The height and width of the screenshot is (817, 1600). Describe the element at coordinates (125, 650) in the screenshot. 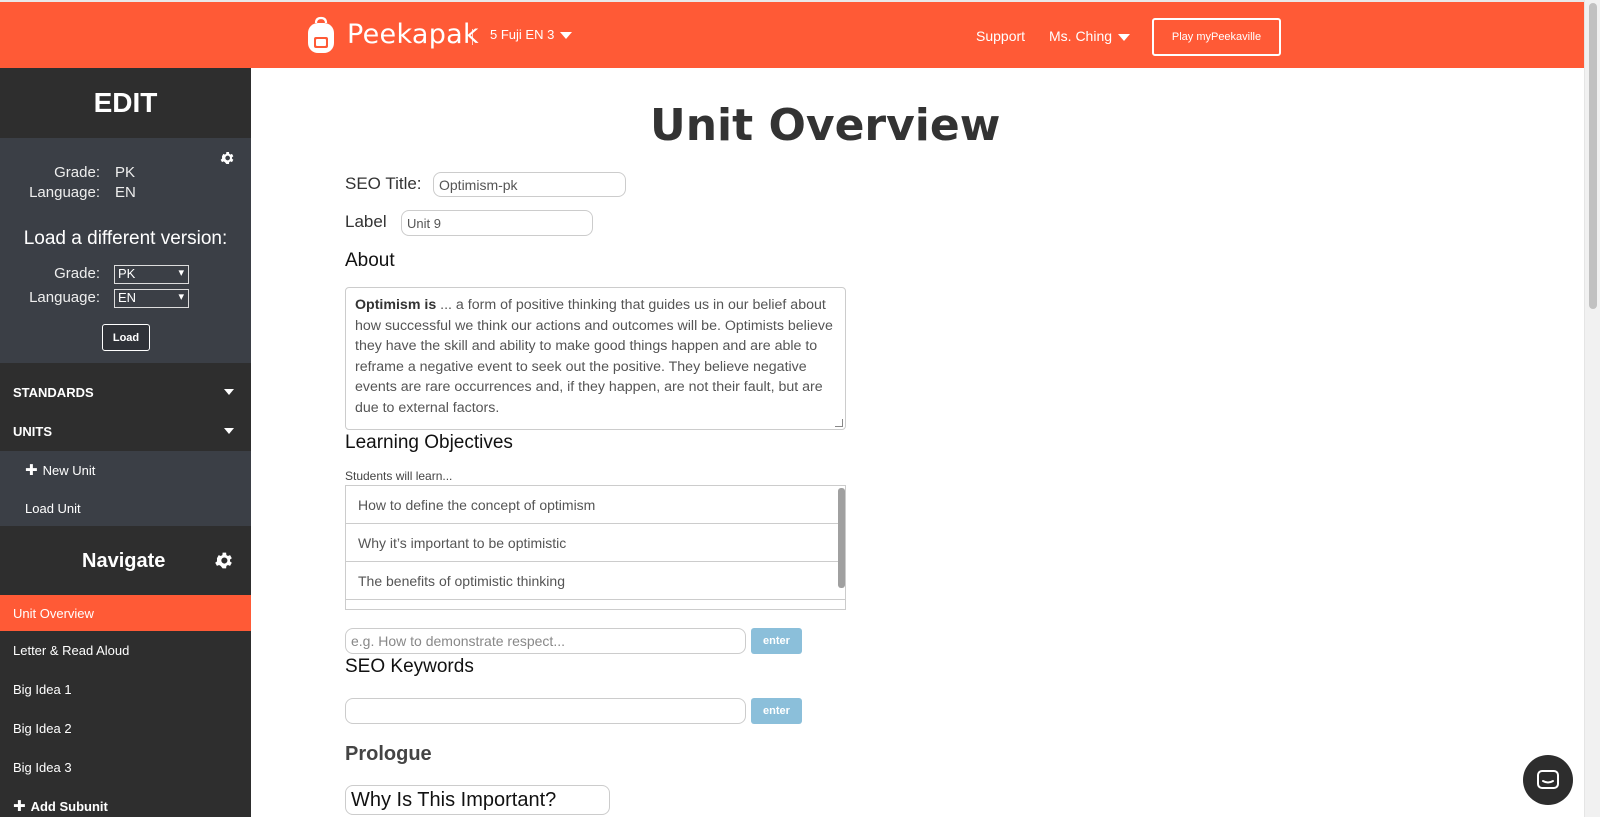

I see `nav-item-letter-read-aloud: Letter & Read Aloud` at that location.